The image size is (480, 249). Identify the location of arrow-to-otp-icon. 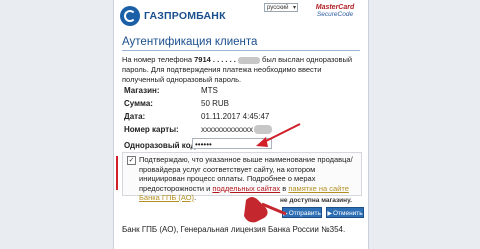
(278, 135).